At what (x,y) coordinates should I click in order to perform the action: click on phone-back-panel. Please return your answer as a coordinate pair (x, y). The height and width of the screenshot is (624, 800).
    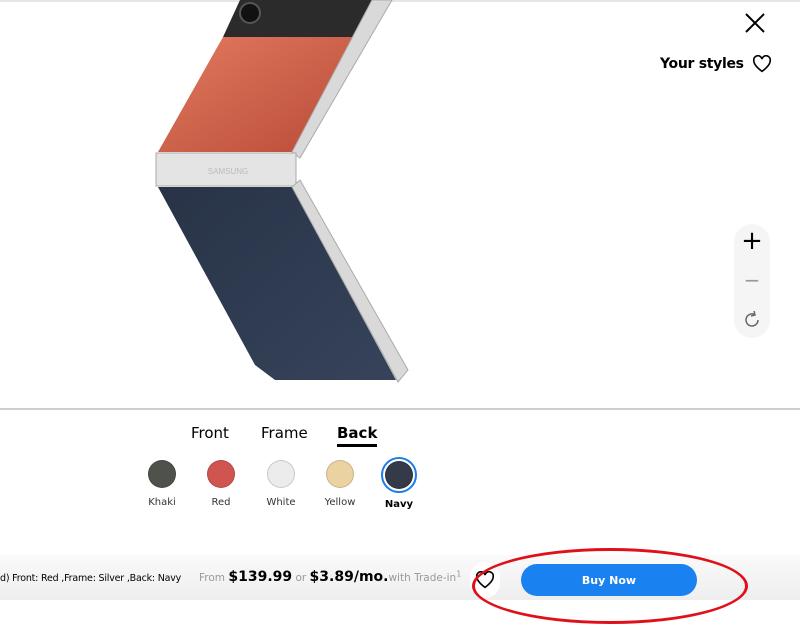
    Looking at the image, I should click on (277, 283).